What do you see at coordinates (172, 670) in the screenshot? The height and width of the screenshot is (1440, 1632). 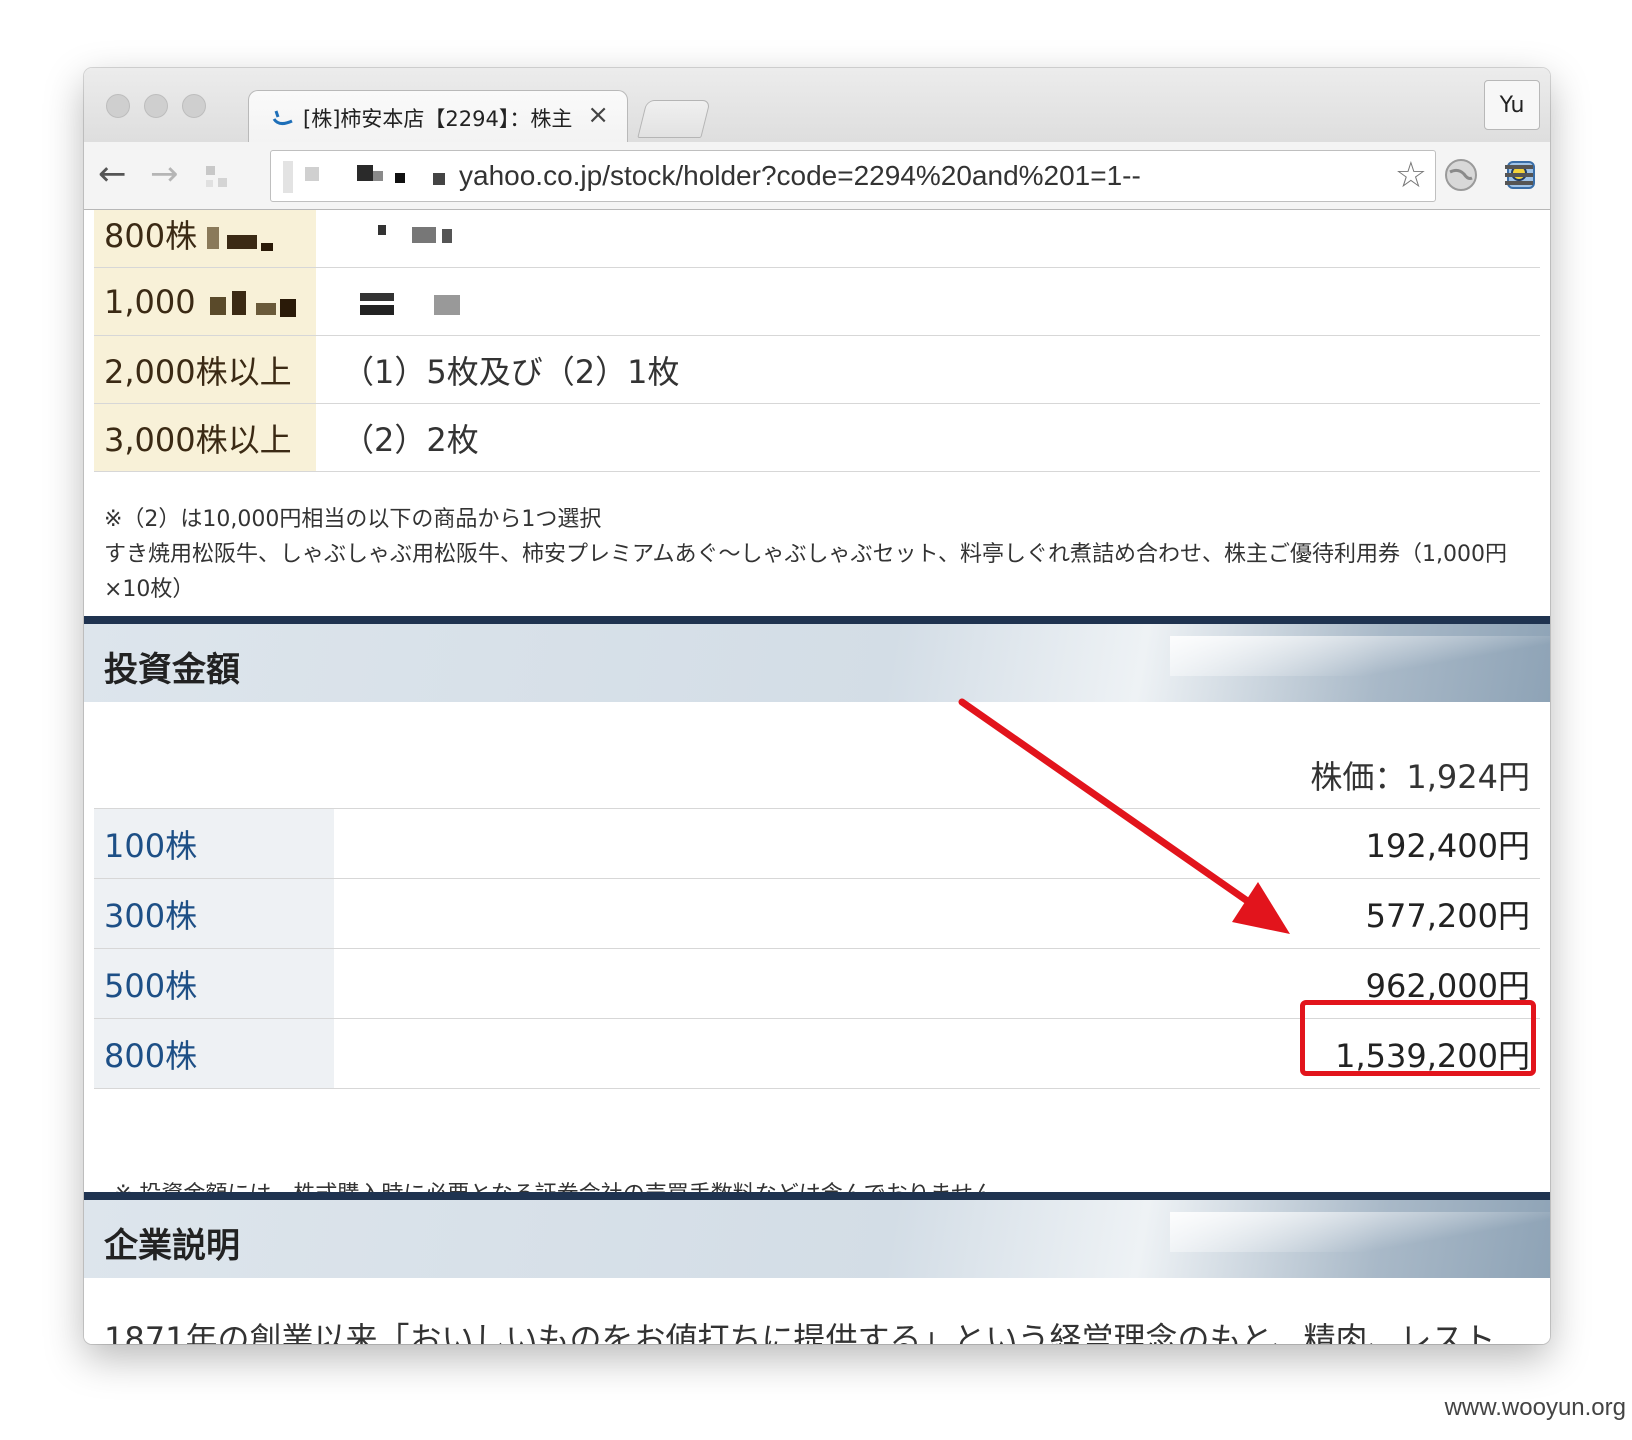 I see `investment-heading: 投資金額` at bounding box center [172, 670].